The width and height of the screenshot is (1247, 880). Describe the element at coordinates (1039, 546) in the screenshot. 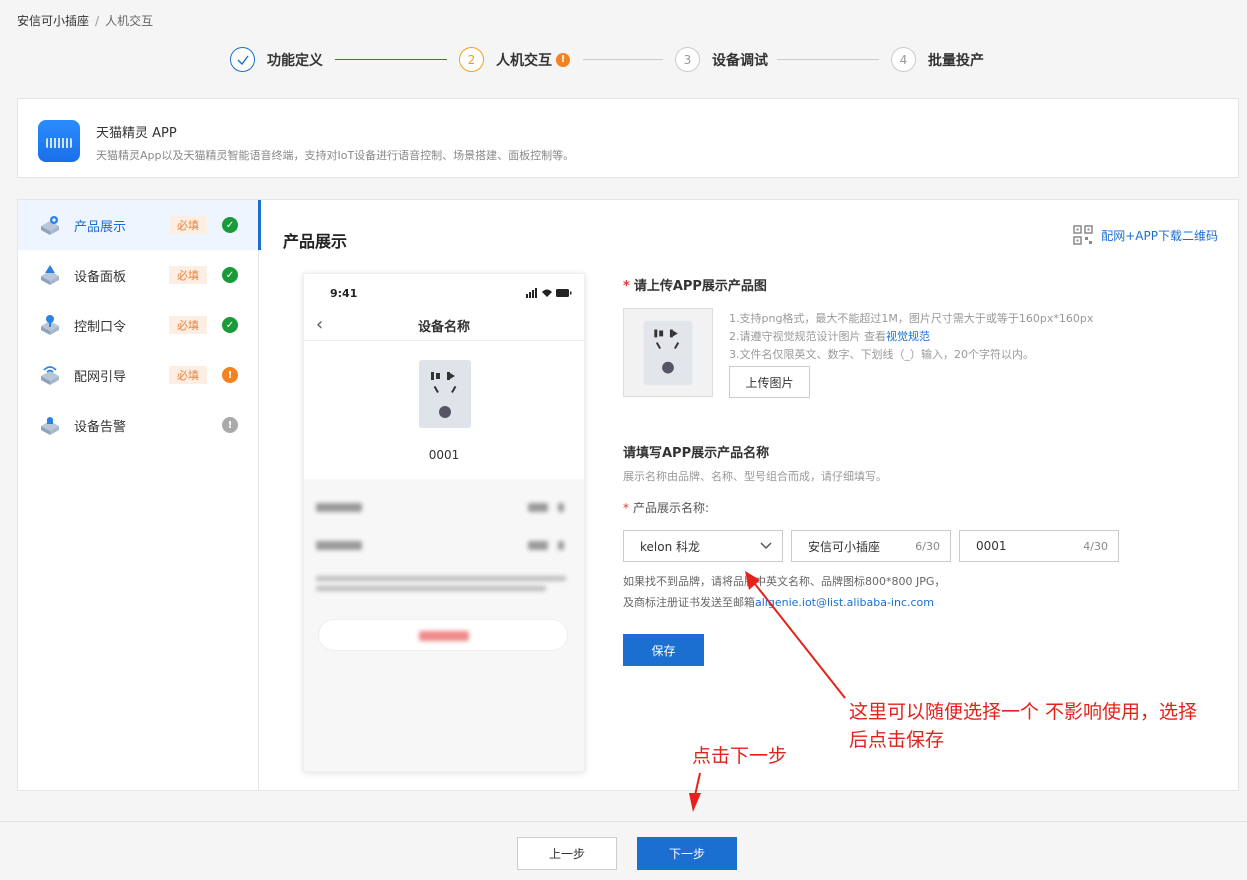

I see `model-input: 0001 4/30` at that location.